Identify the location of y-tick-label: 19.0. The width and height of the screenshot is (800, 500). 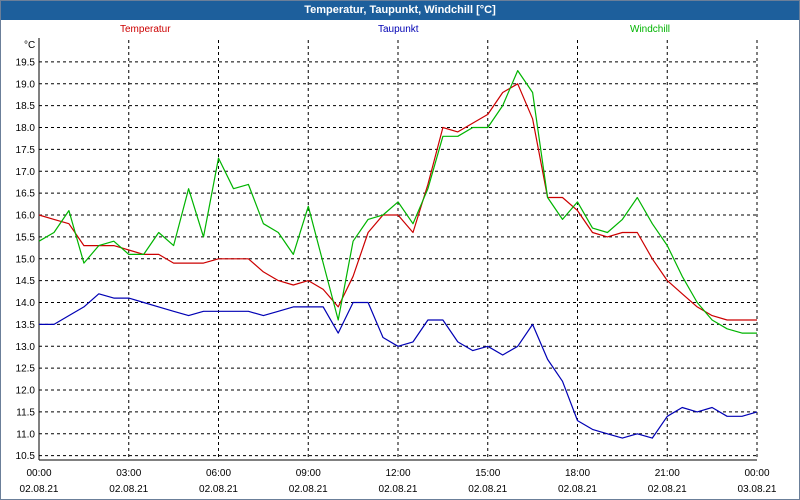
(26, 84).